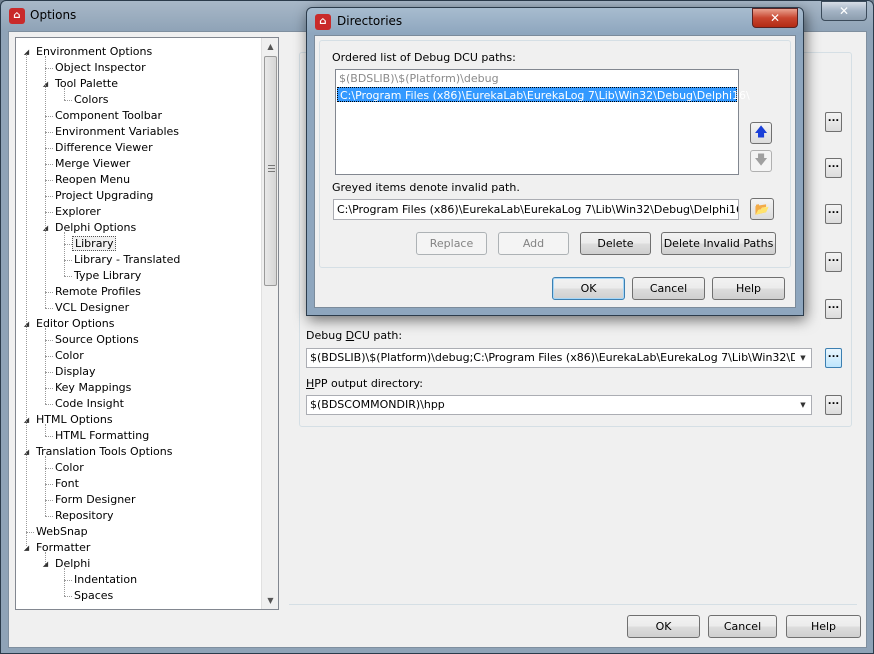  Describe the element at coordinates (323, 22) in the screenshot. I see `dialog-app-icon: ⌂` at that location.